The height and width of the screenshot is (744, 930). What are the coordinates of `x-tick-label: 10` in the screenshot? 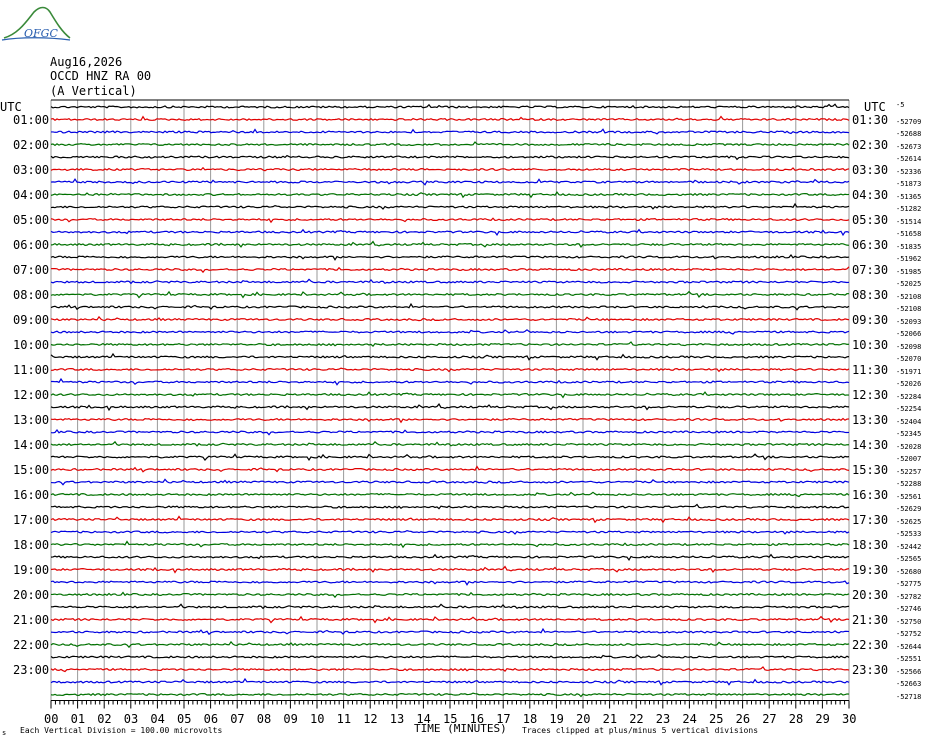 It's located at (317, 718).